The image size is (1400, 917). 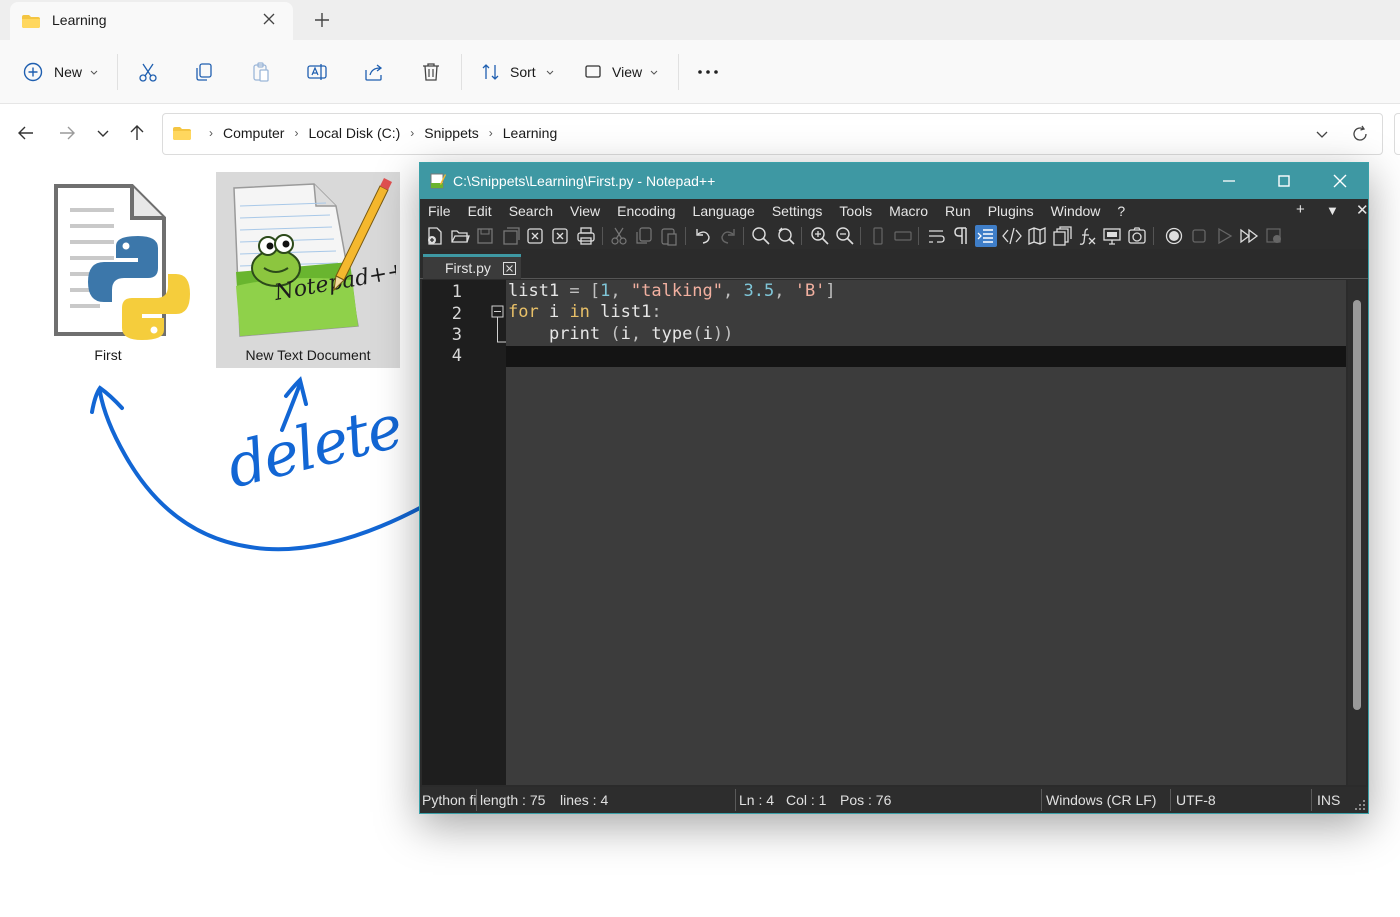 I want to click on close-all-icon, so click(x=560, y=236).